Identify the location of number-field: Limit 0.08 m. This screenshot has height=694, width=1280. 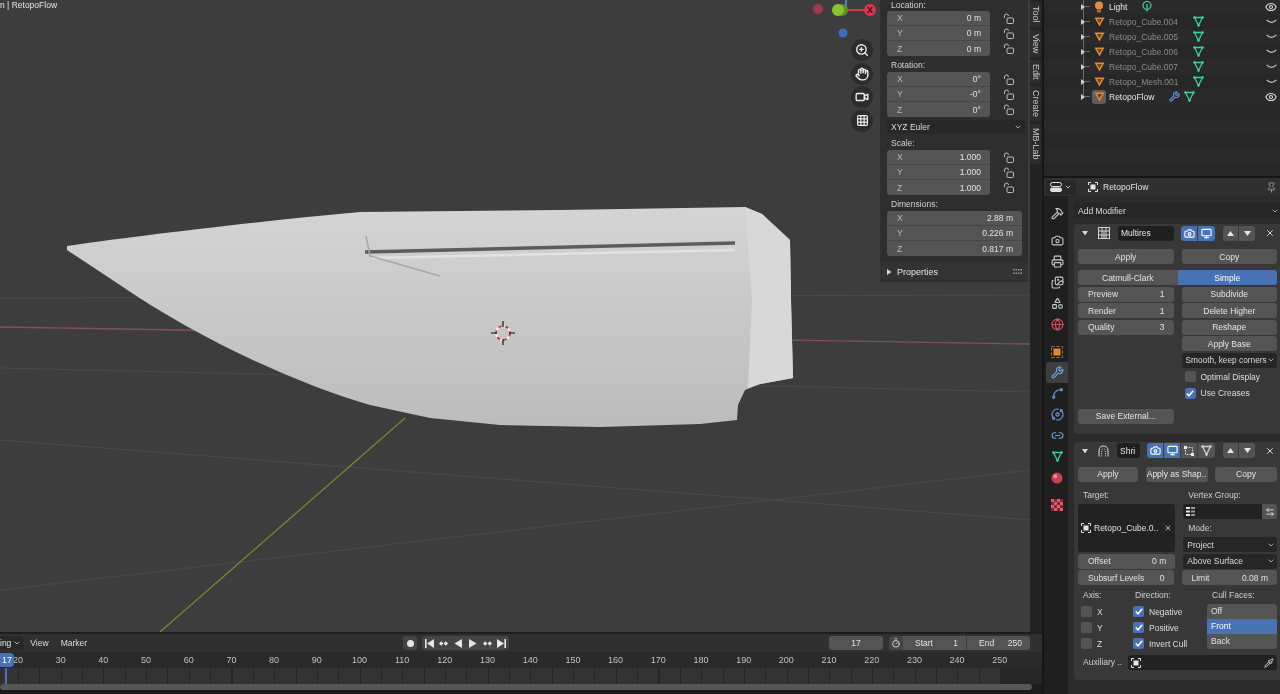
(1229, 577).